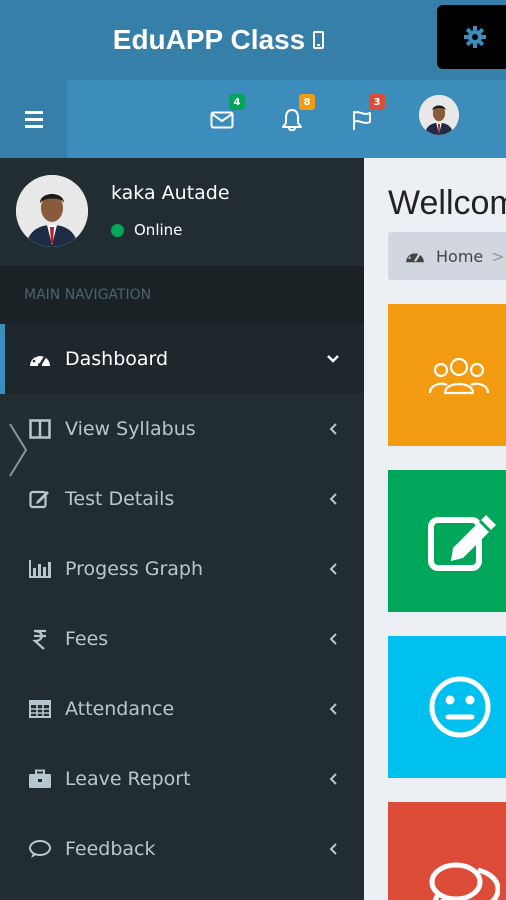 Image resolution: width=506 pixels, height=900 pixels. I want to click on users-tile, so click(447, 375).